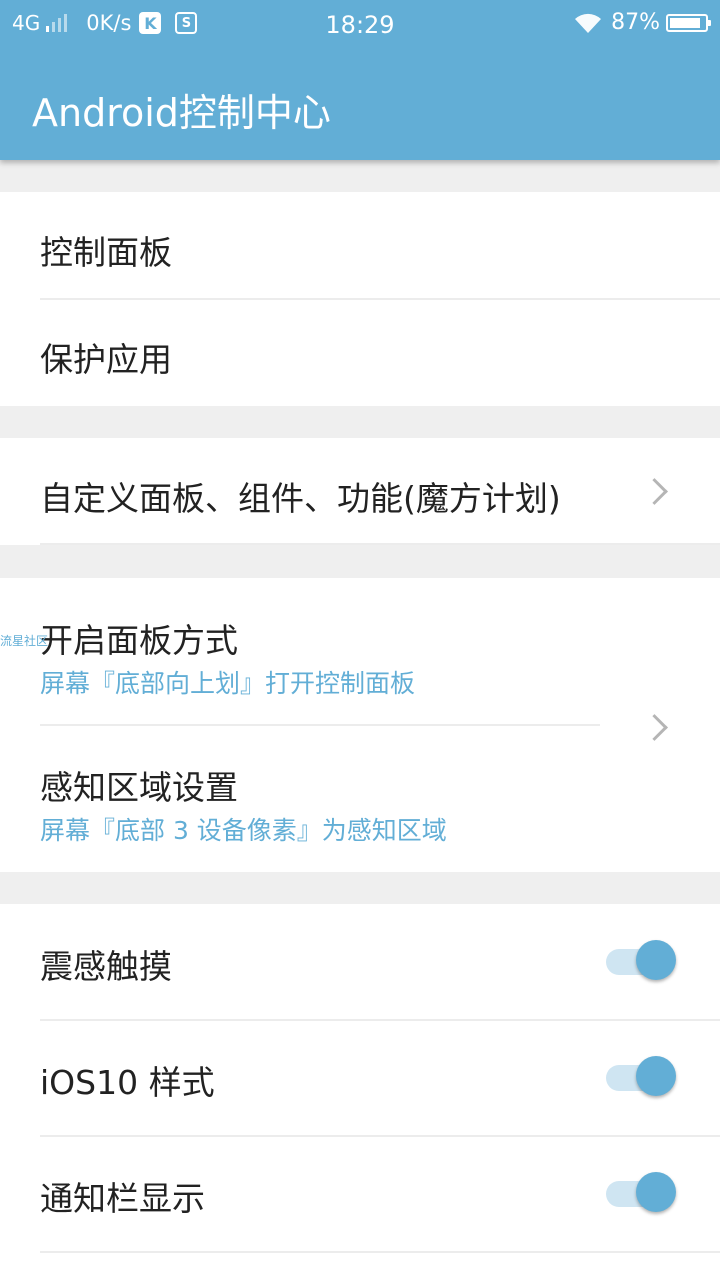 The height and width of the screenshot is (1280, 720). I want to click on protected-apps-item: 保护应用, so click(360, 352).